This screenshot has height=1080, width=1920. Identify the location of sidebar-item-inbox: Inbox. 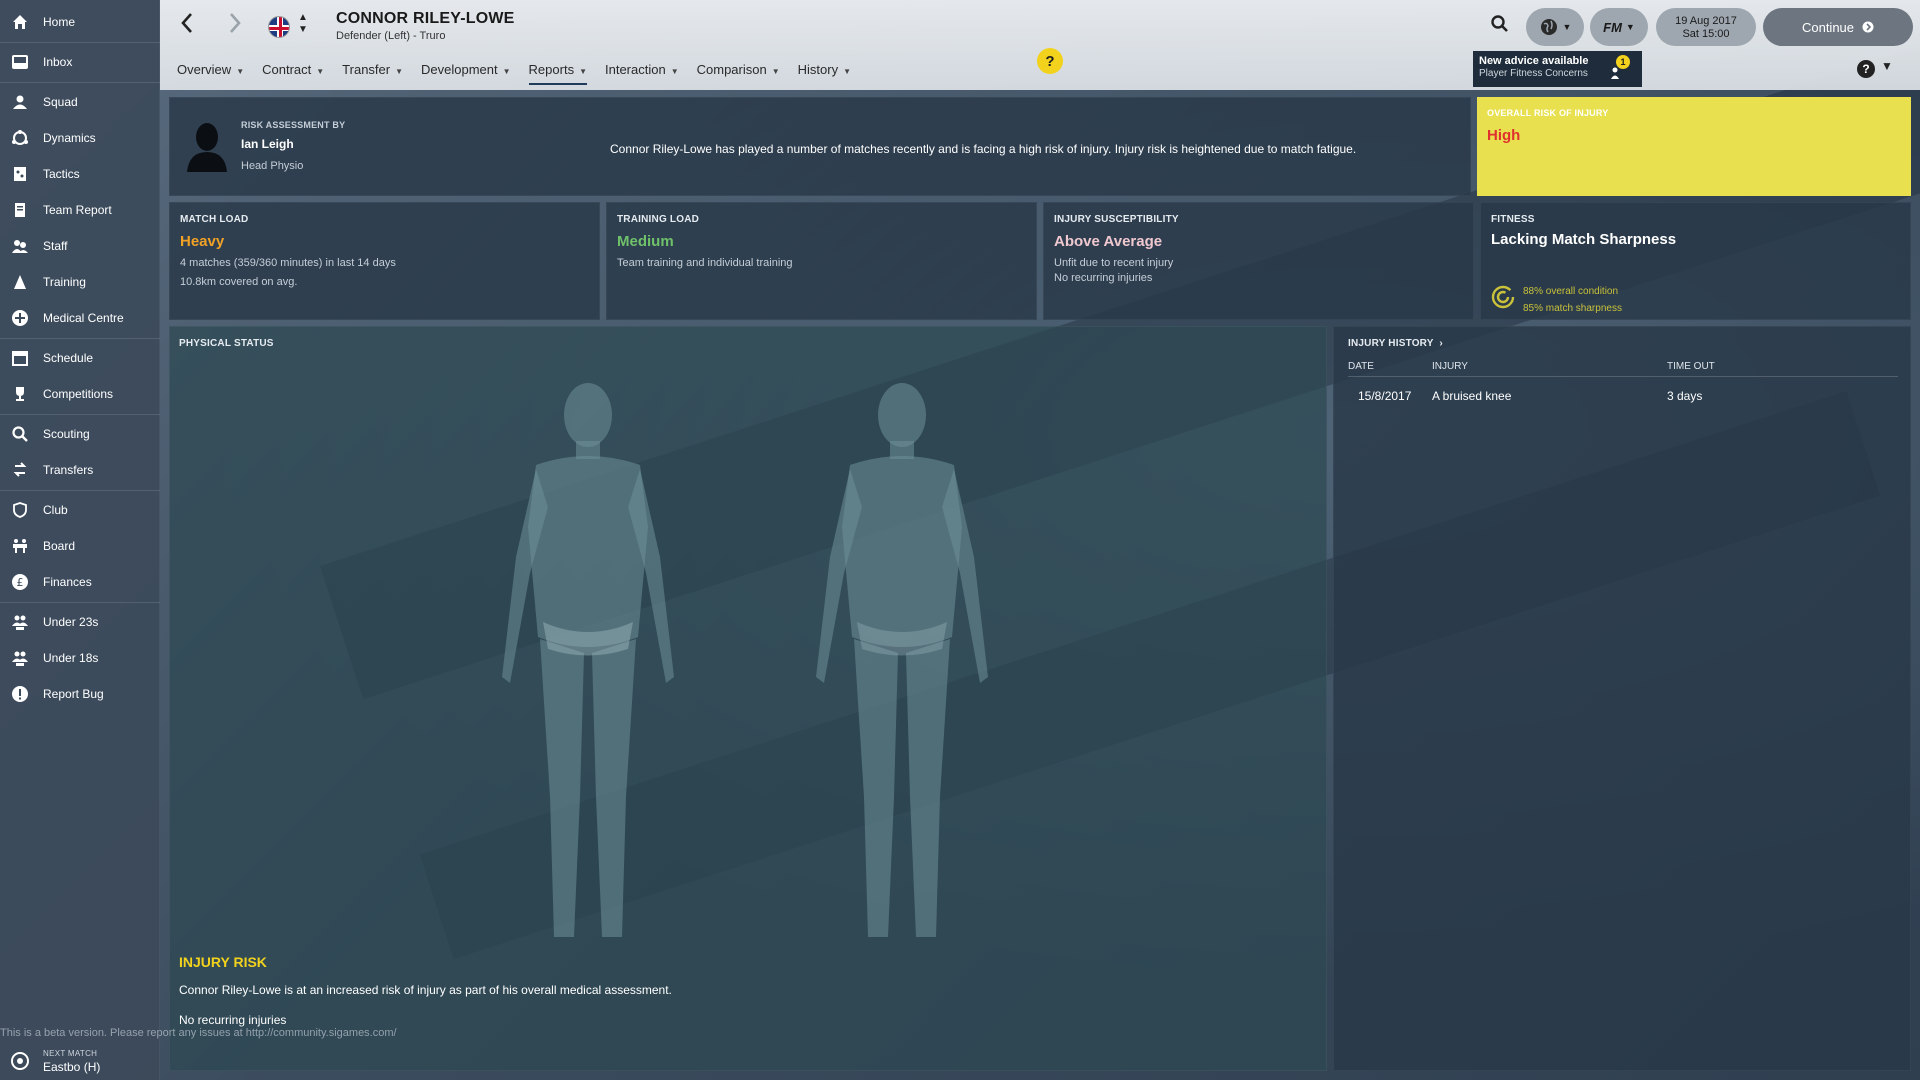
(80, 62).